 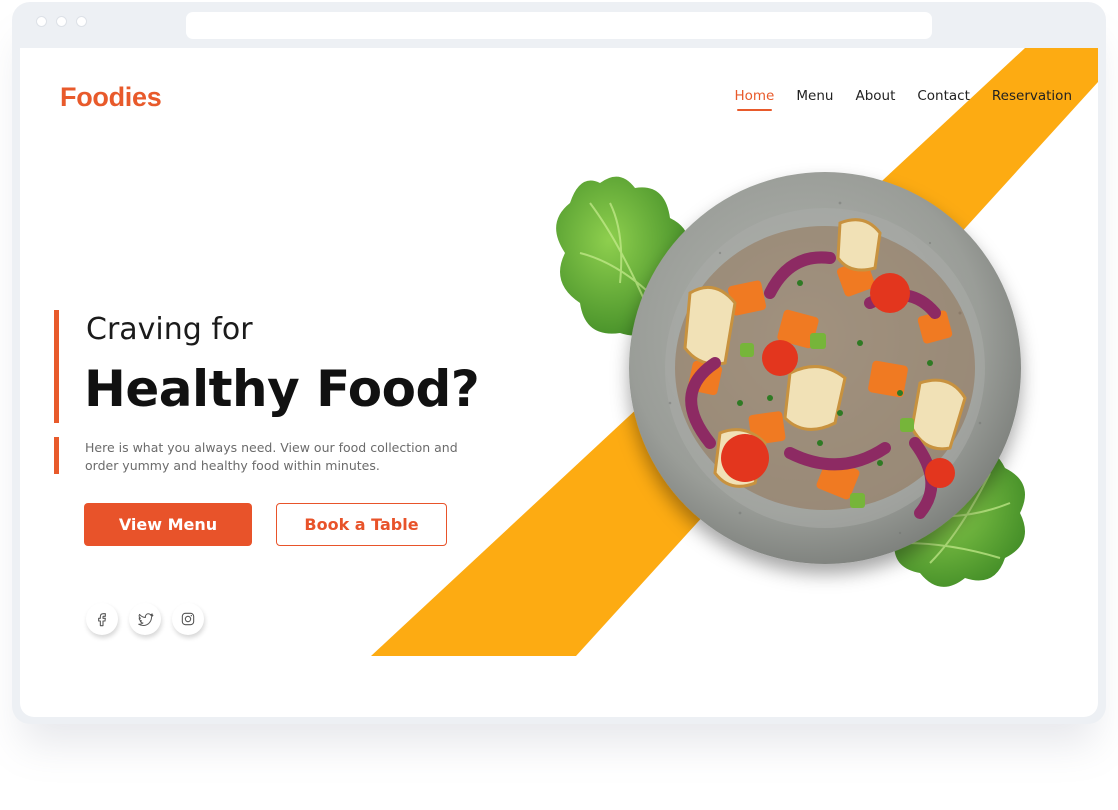 I want to click on hero-kicker: Craving for, so click(x=169, y=329).